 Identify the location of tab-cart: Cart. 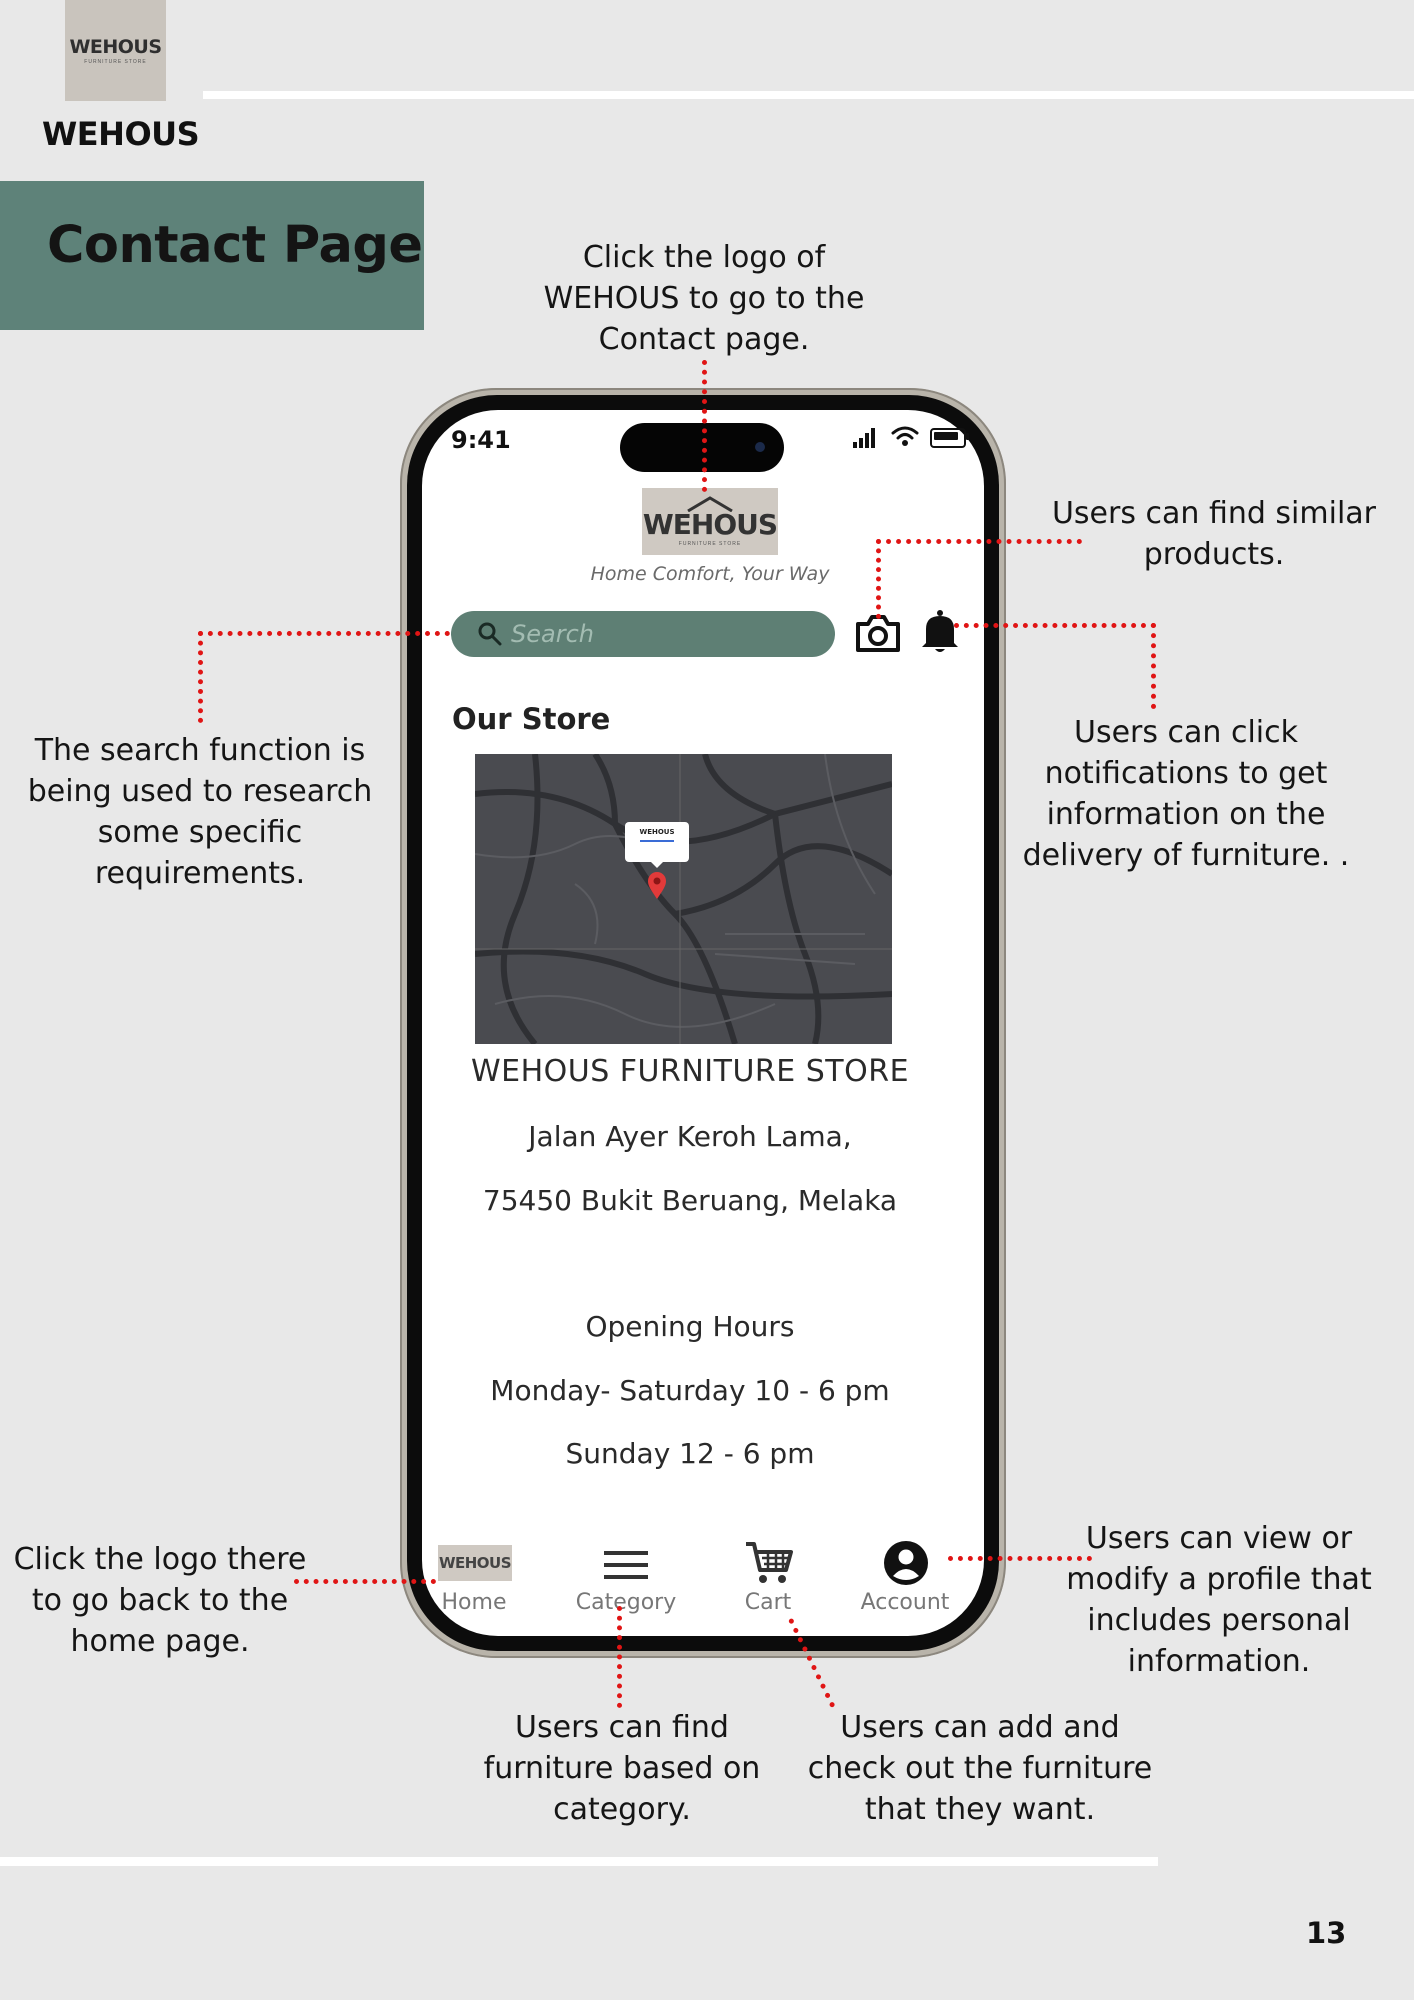
(768, 1580).